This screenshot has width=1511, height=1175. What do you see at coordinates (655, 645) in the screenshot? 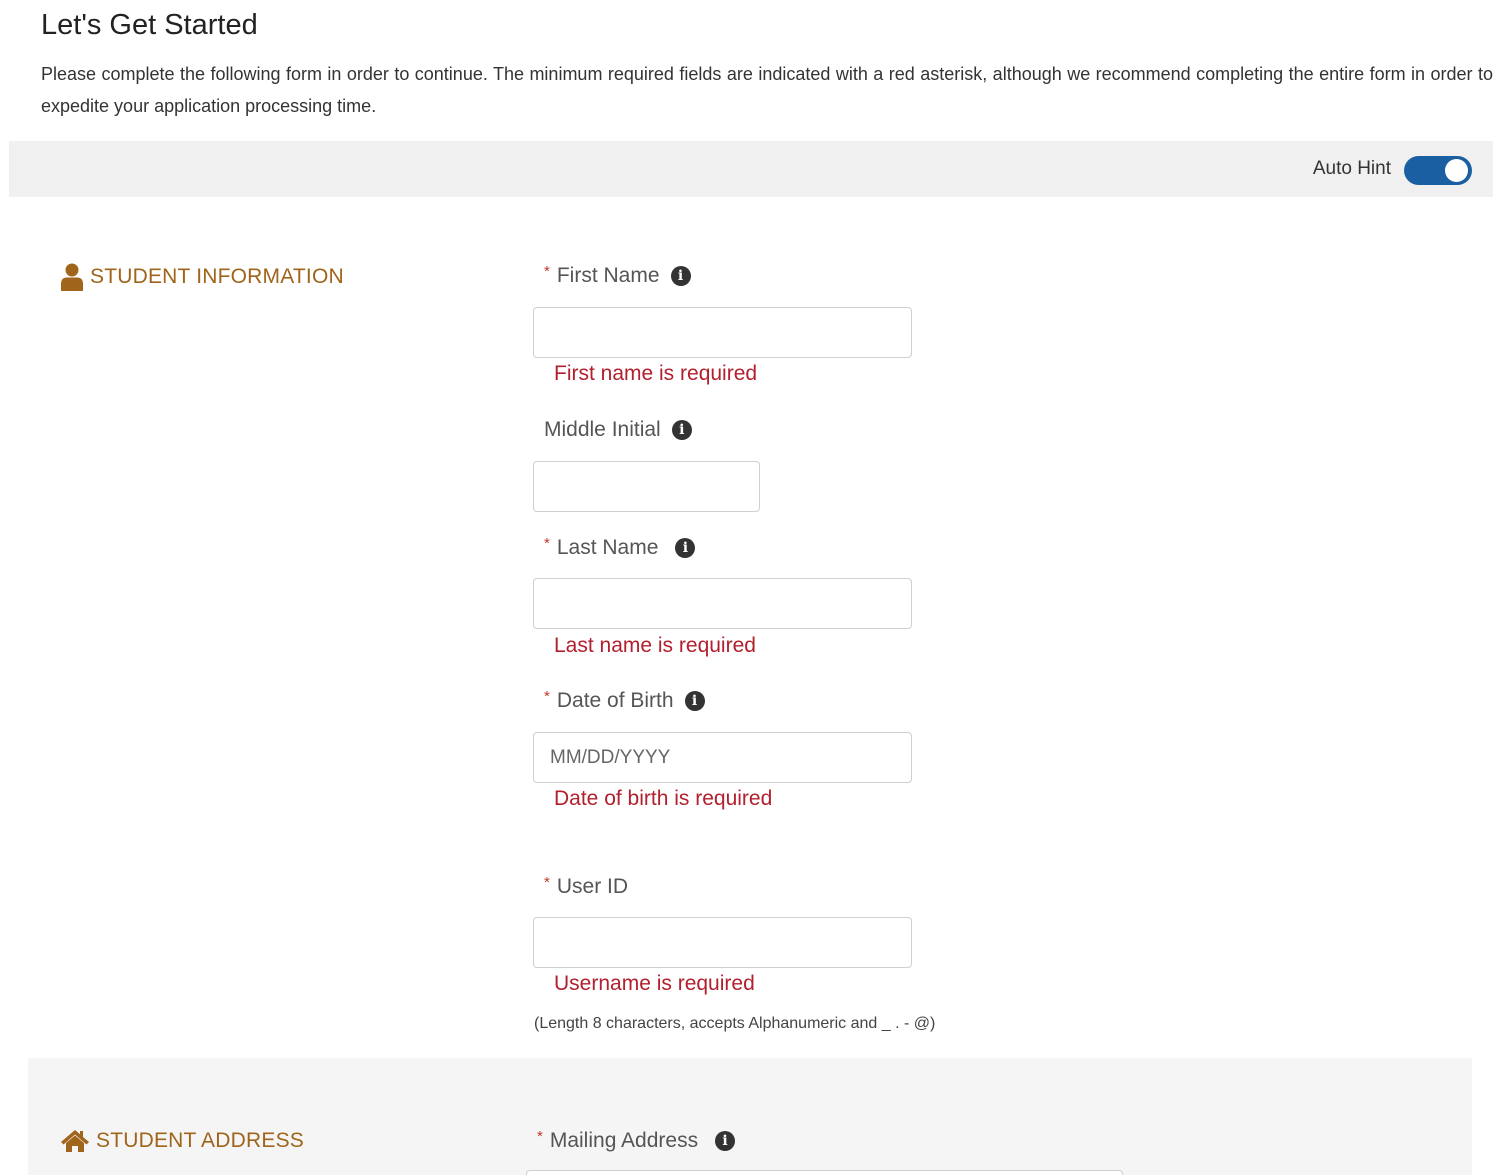
I see `last-name-error: Last name is required` at bounding box center [655, 645].